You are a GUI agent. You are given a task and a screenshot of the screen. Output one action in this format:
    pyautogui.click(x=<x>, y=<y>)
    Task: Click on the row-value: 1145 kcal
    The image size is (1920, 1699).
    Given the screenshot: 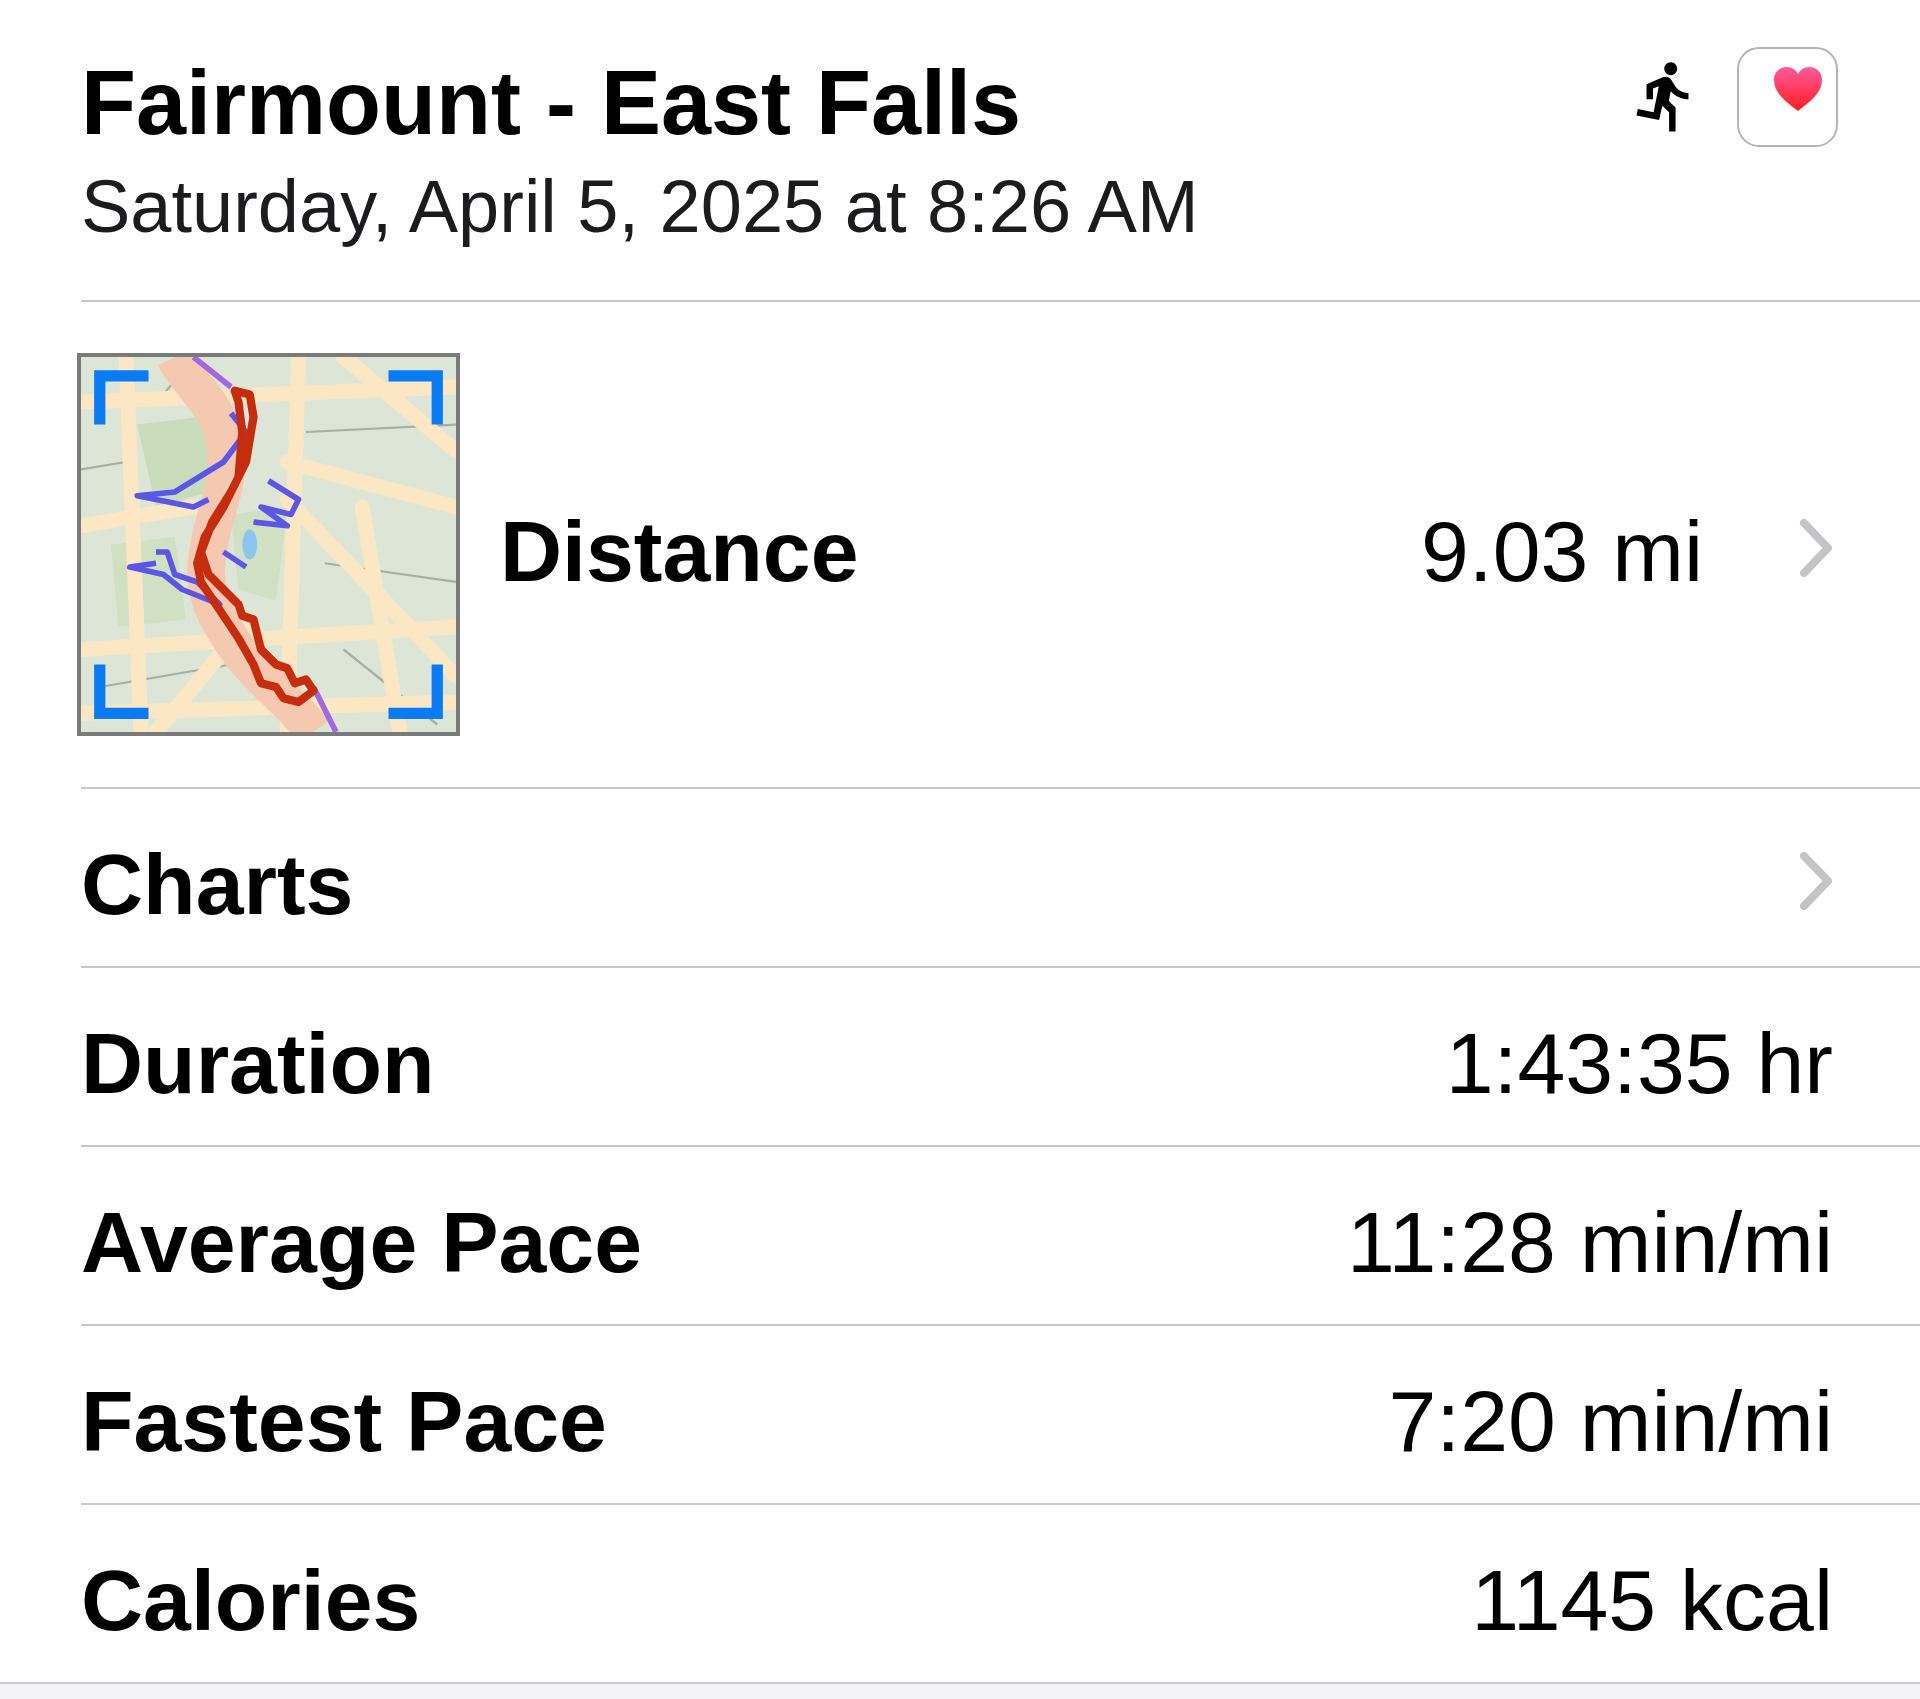 What is the action you would take?
    pyautogui.click(x=1652, y=1600)
    